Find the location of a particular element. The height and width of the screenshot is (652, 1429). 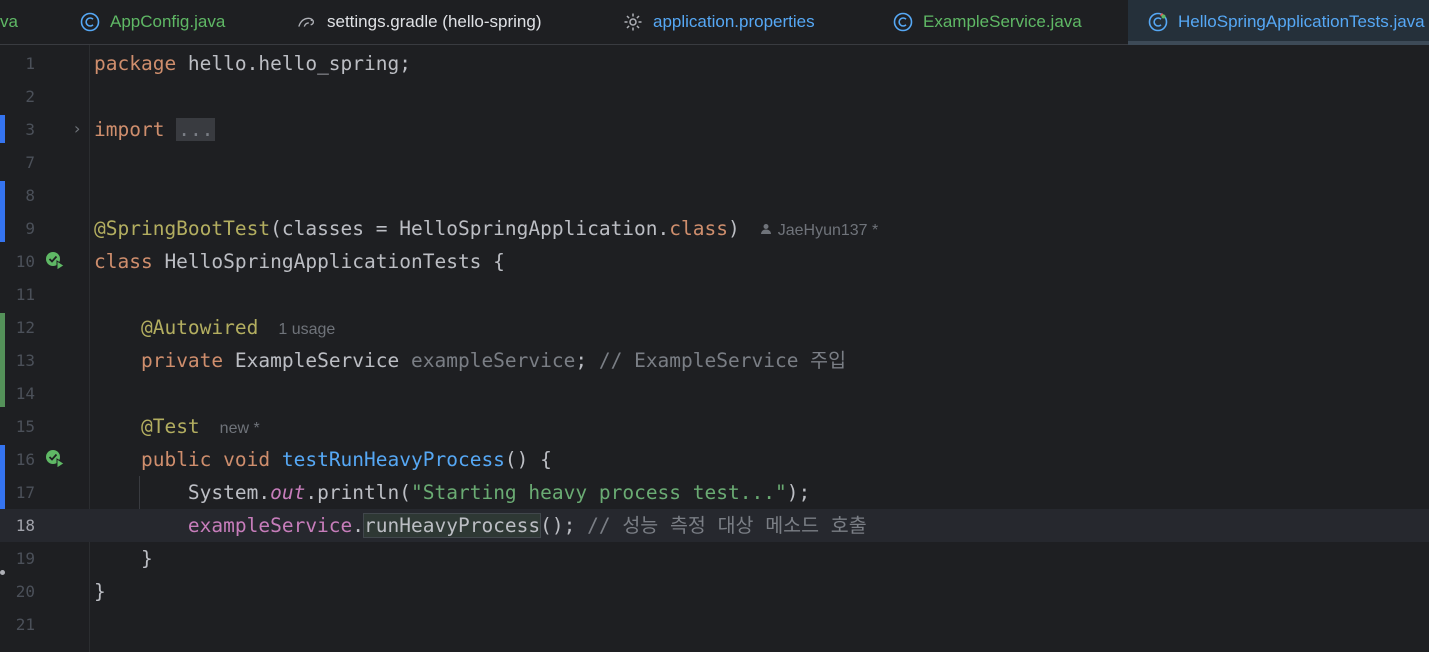

line-number: 13 is located at coordinates (25, 360).